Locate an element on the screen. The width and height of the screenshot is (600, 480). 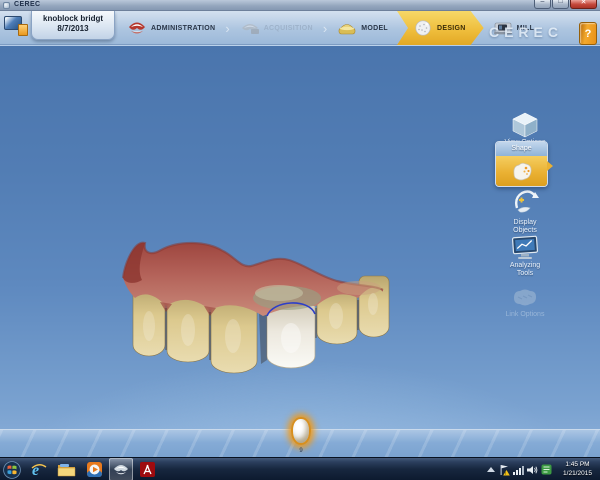
tab-label: DESIGN is located at coordinates (451, 28).